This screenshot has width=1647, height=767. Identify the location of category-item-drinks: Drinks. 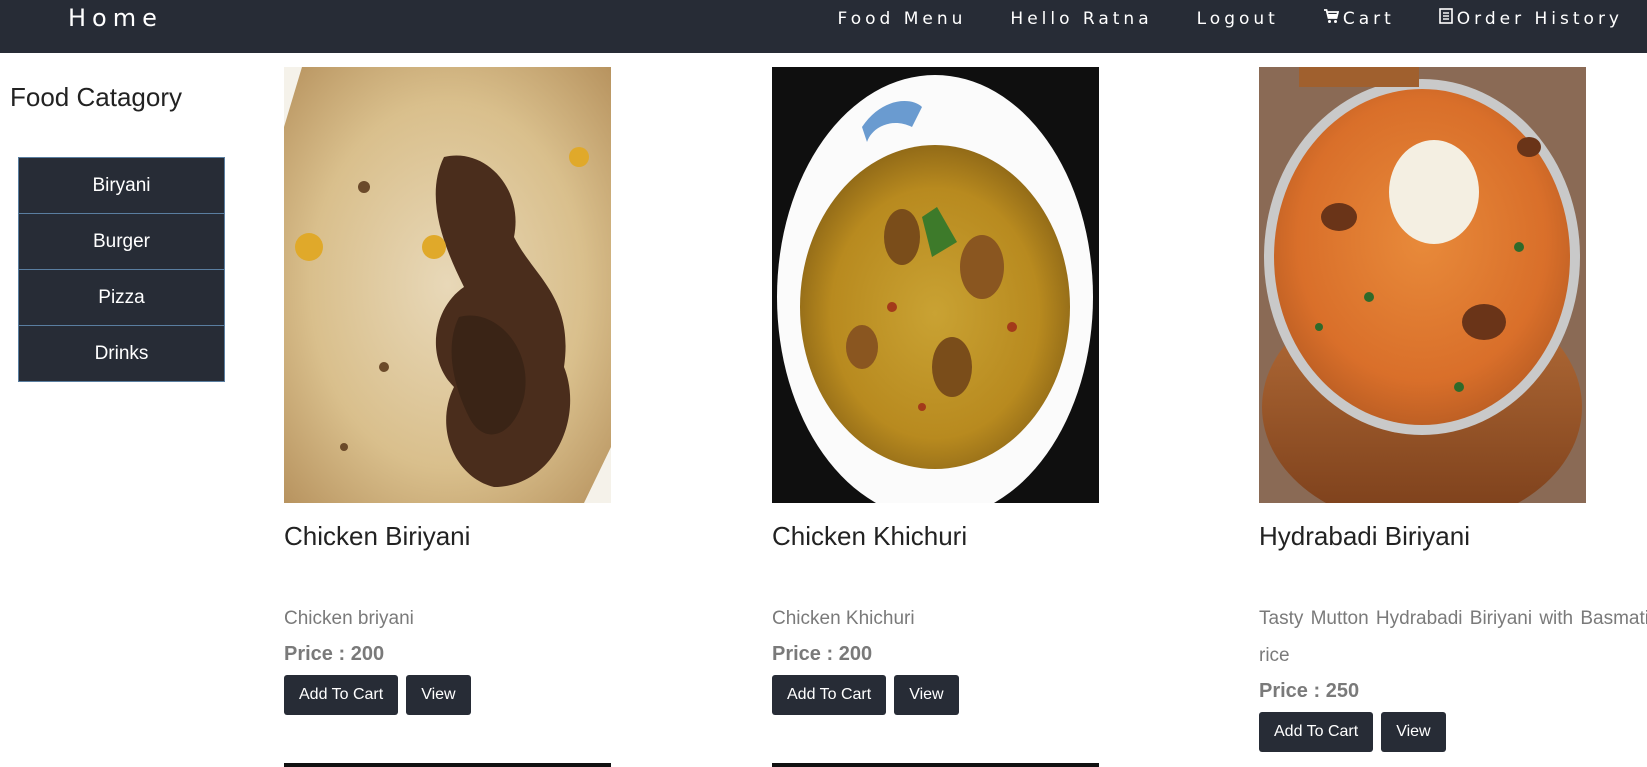
(121, 353).